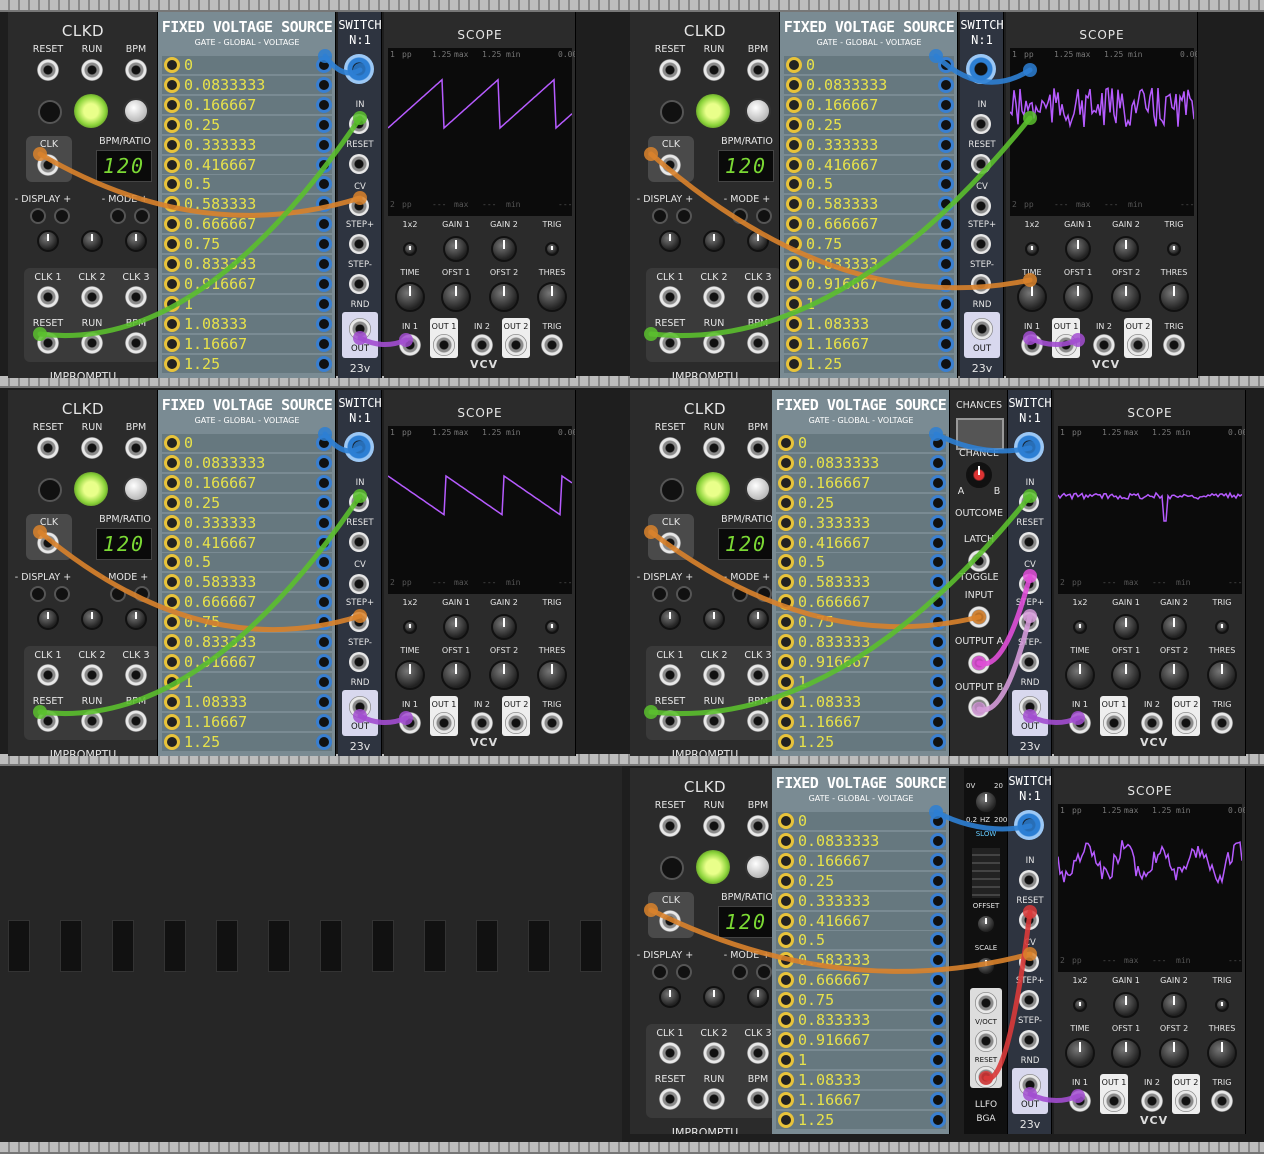 The width and height of the screenshot is (1264, 1154). Describe the element at coordinates (819, 184) in the screenshot. I see `voltage-value: 0.5` at that location.